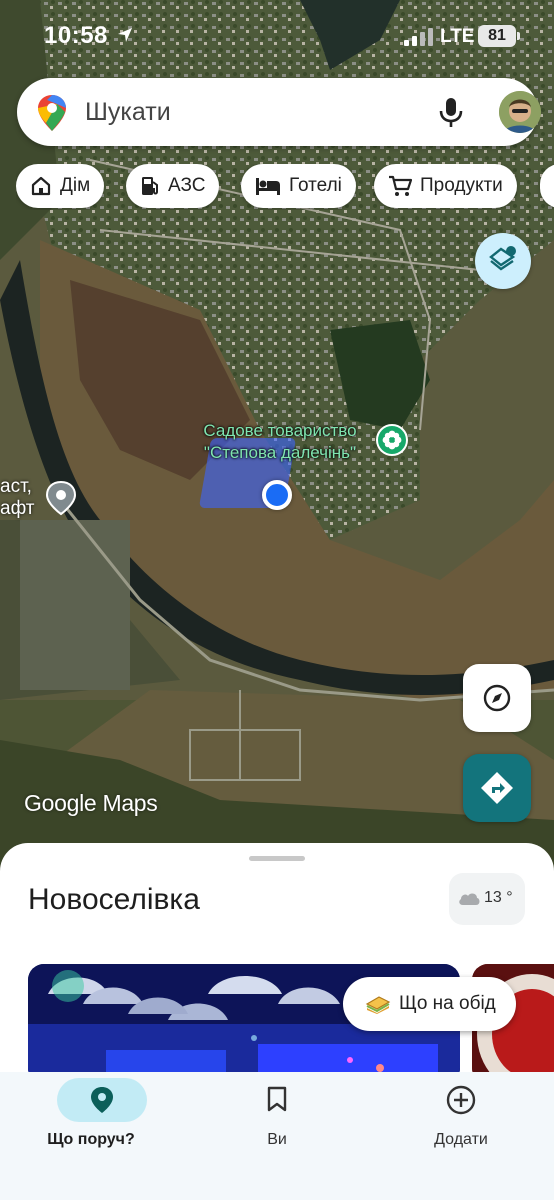 This screenshot has width=554, height=1200. Describe the element at coordinates (91, 803) in the screenshot. I see `google-maps-logo: Google Maps` at that location.